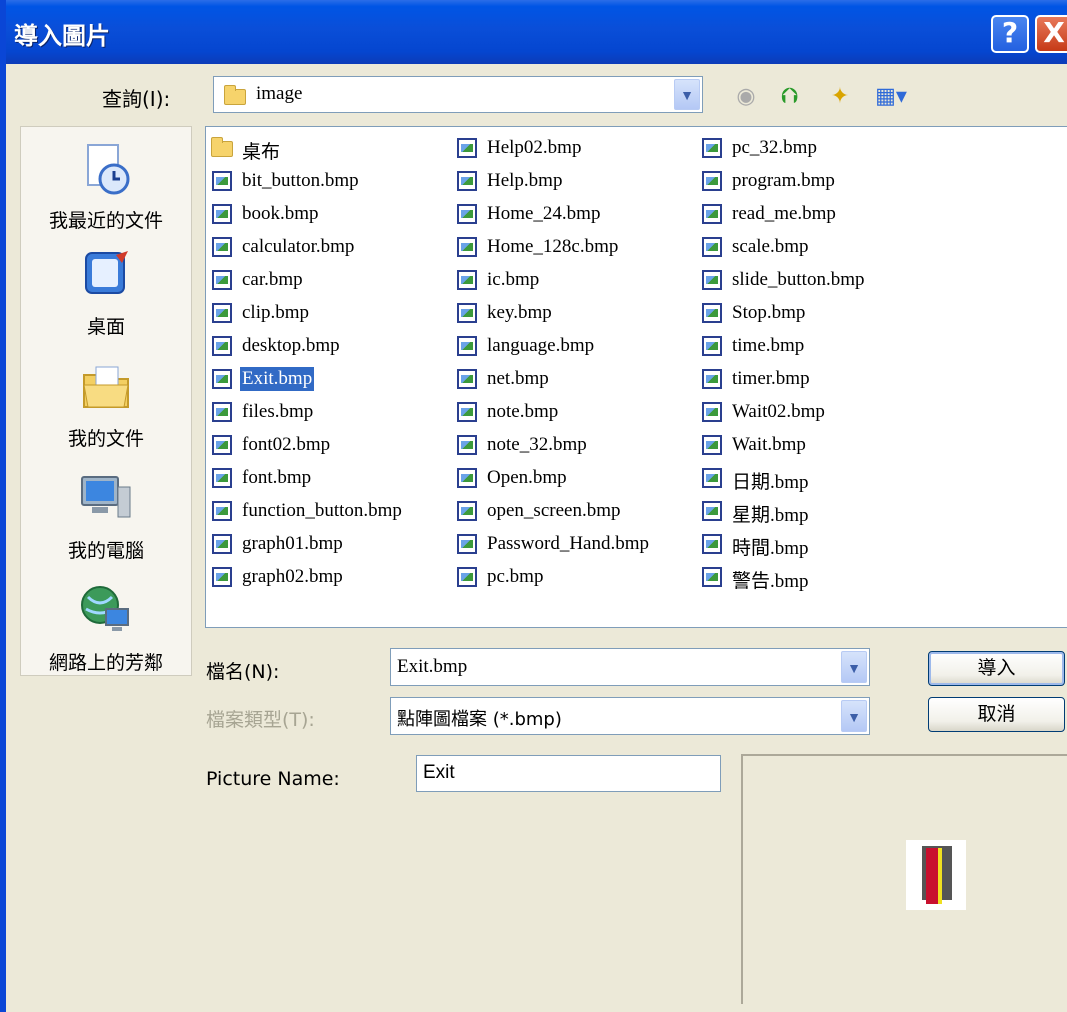 This screenshot has height=1012, width=1067. I want to click on file-item-label: bit_button.bmp, so click(300, 180).